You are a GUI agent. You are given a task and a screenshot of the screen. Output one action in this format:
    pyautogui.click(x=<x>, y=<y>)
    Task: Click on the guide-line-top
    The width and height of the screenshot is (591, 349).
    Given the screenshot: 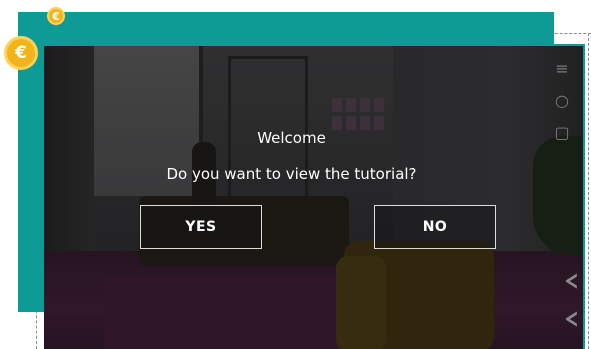 What is the action you would take?
    pyautogui.click(x=573, y=33)
    